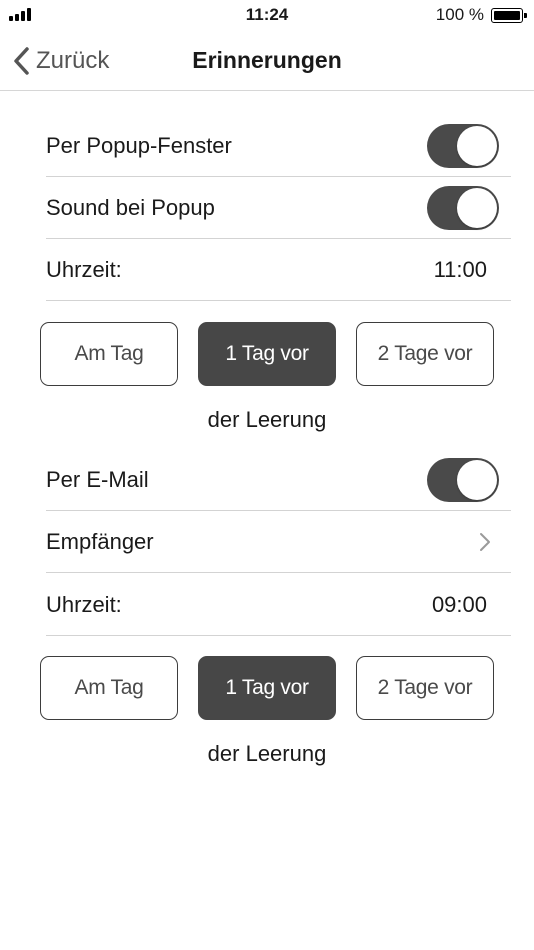  I want to click on chevron-right-icon, so click(485, 541).